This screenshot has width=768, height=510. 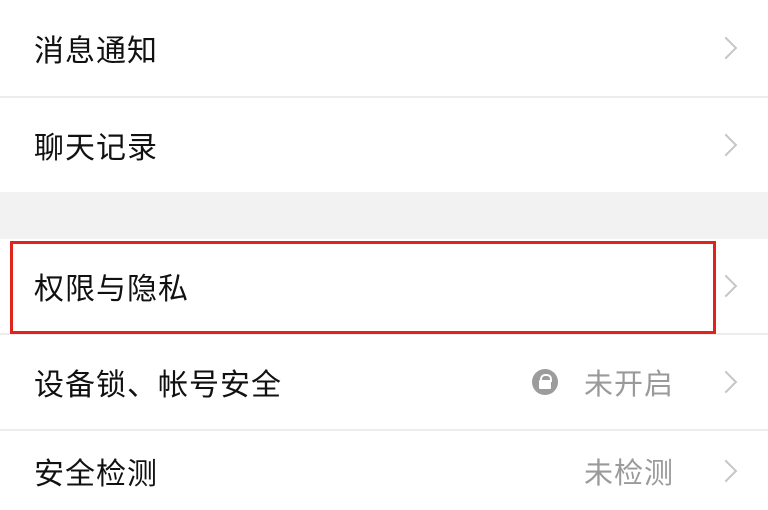 I want to click on settings-item-label: 消息通知, so click(x=96, y=51).